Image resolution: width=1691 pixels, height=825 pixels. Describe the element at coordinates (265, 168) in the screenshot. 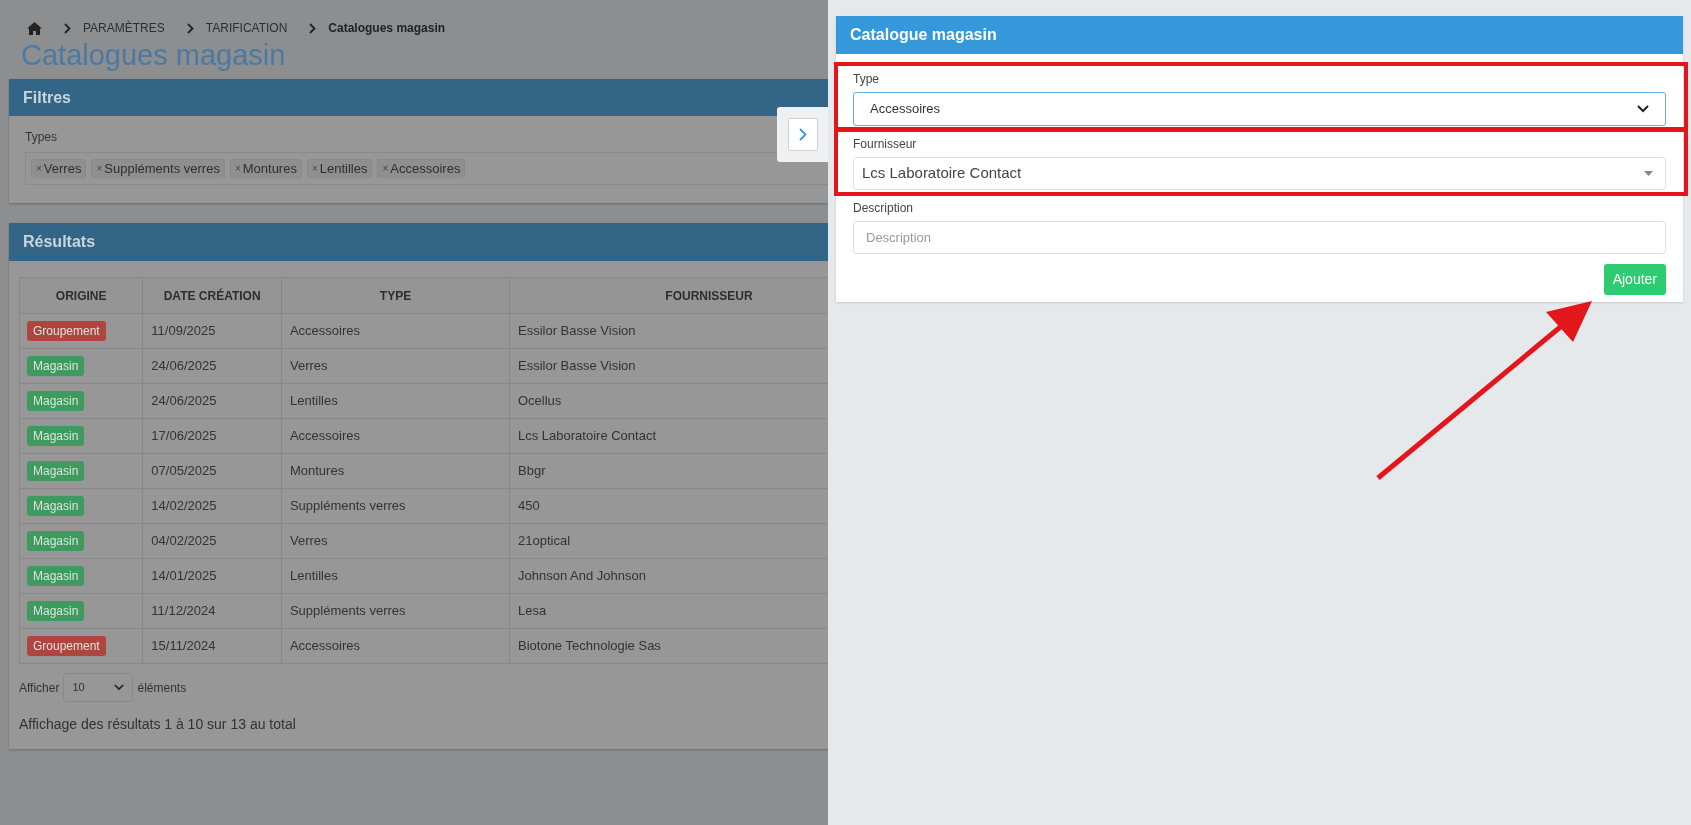

I see `filter-tag: ×Montures` at that location.